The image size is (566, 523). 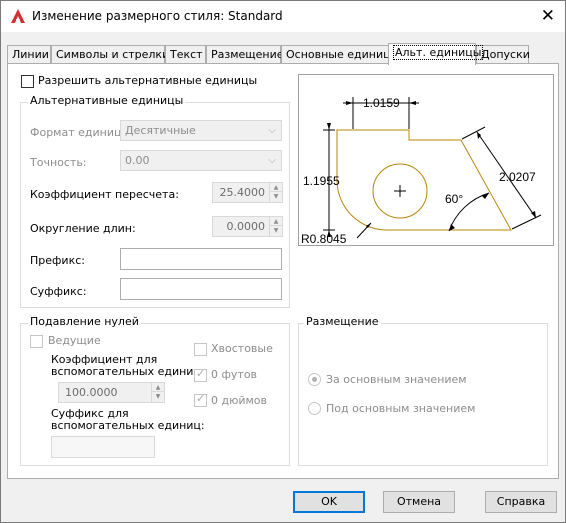 I want to click on zero-feet-checkbox, so click(x=200, y=374).